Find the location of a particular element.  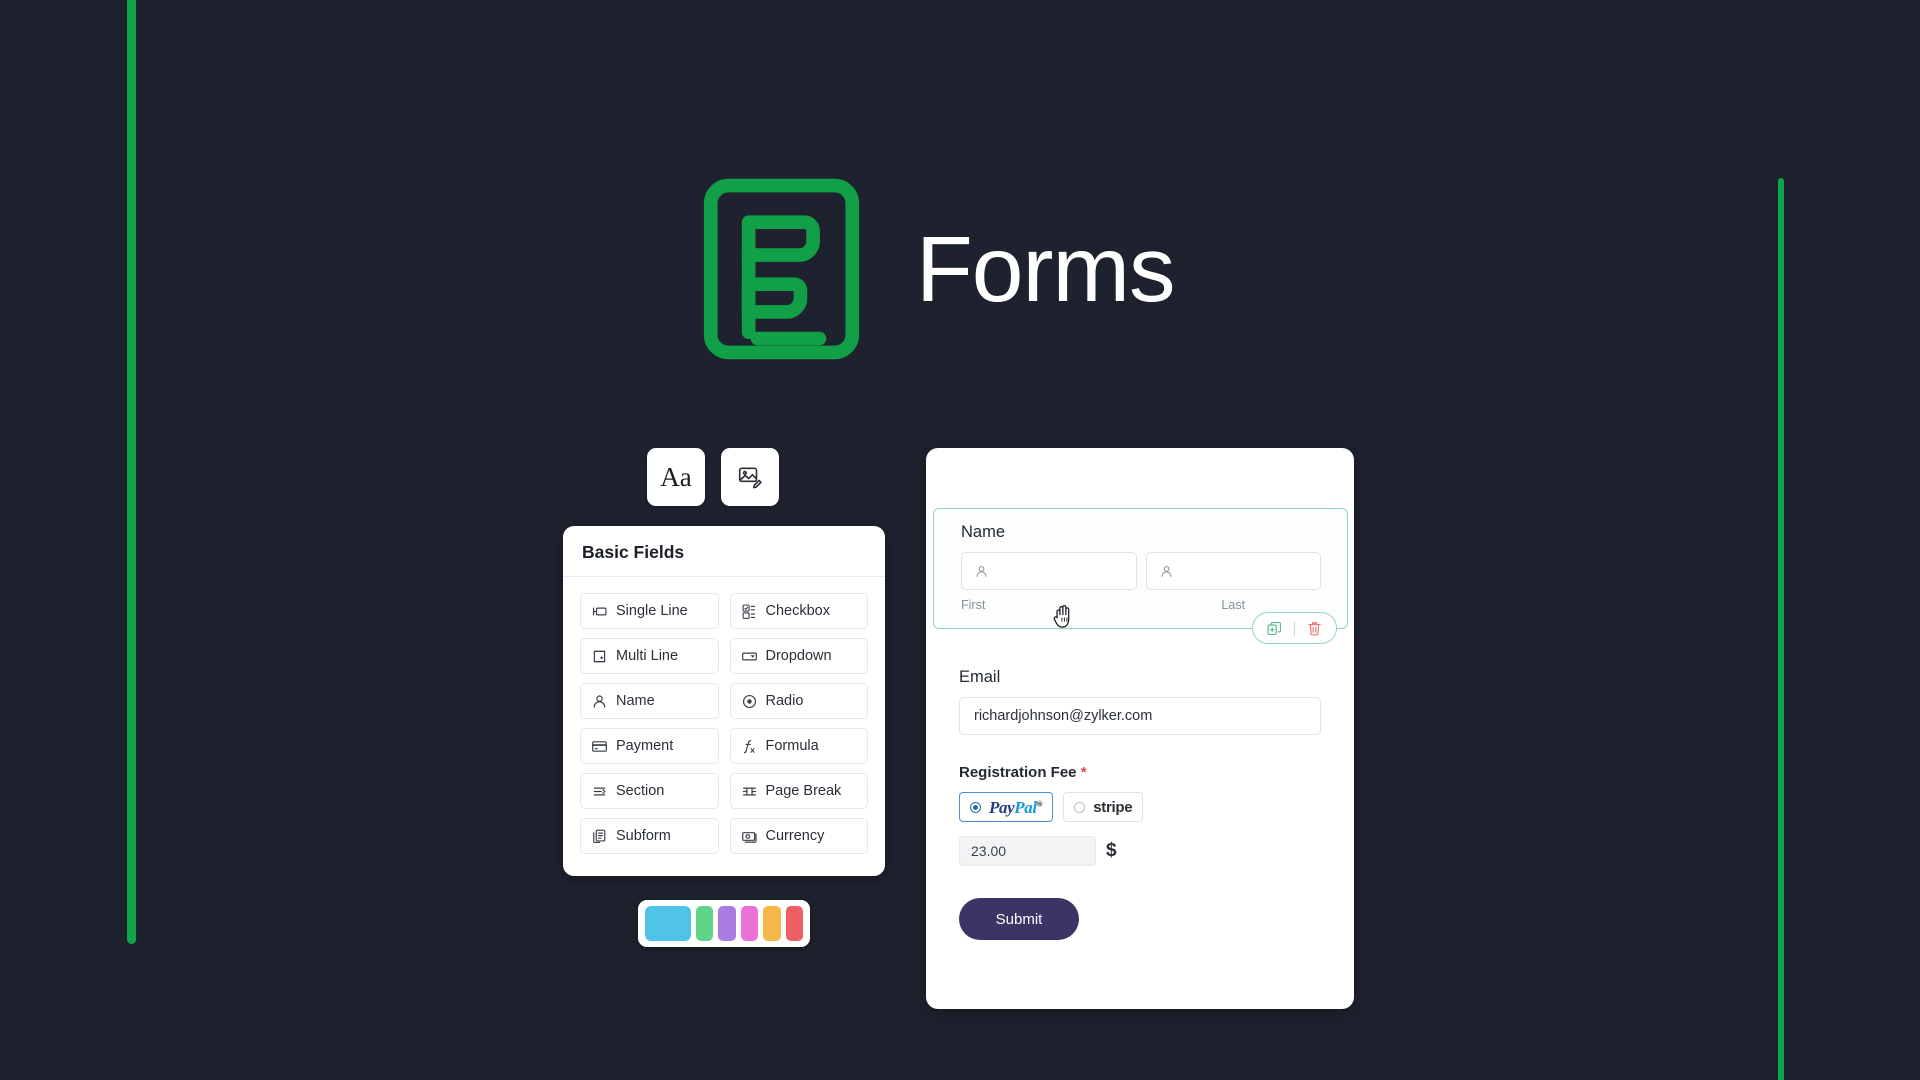

payment-gateway-options: PayPal® stripe is located at coordinates (1140, 807).